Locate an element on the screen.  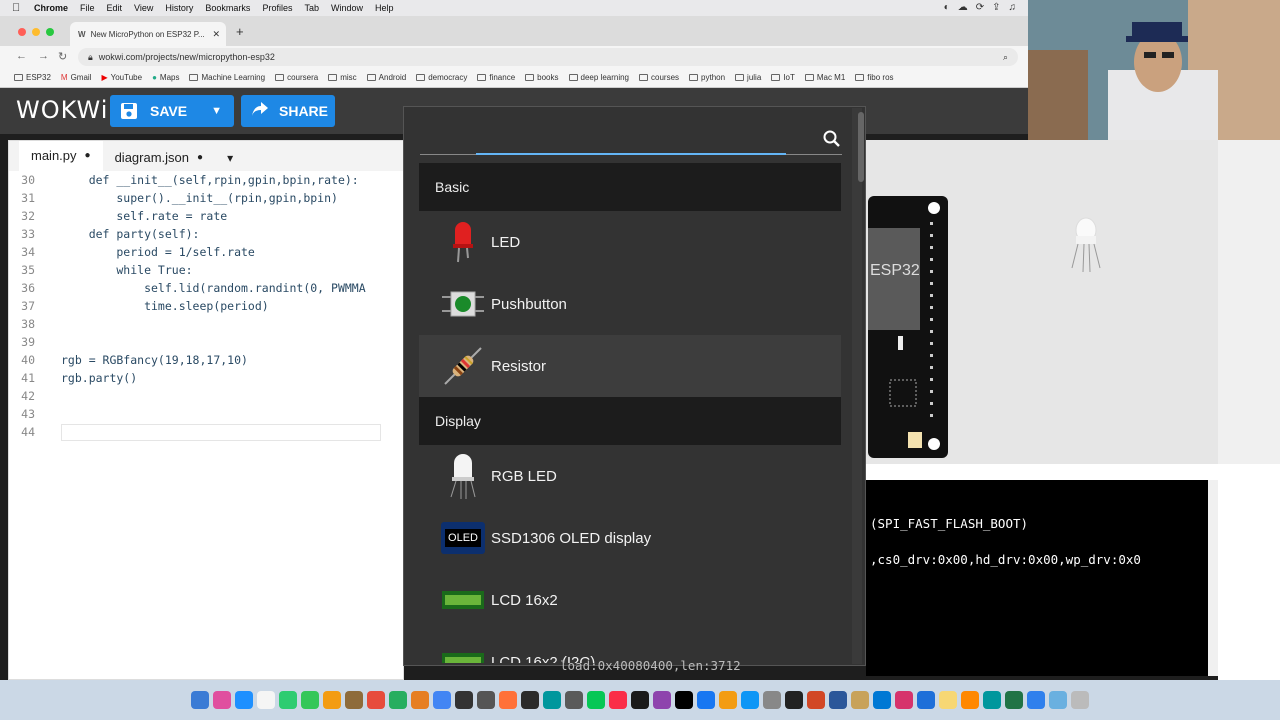
tv-icon is located at coordinates (684, 700).